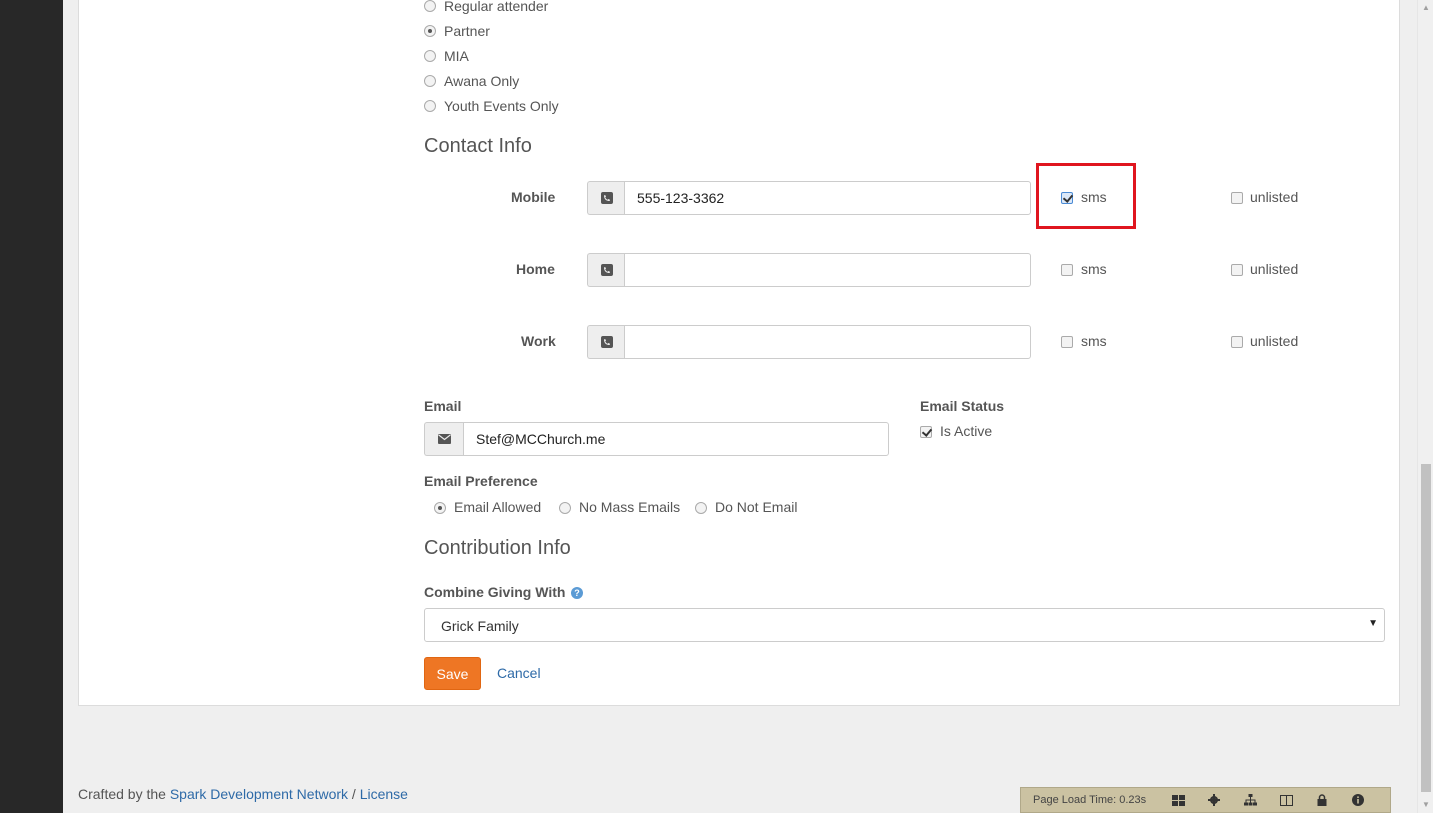 The width and height of the screenshot is (1433, 813). What do you see at coordinates (519, 673) in the screenshot?
I see `cancel-link: Cancel` at bounding box center [519, 673].